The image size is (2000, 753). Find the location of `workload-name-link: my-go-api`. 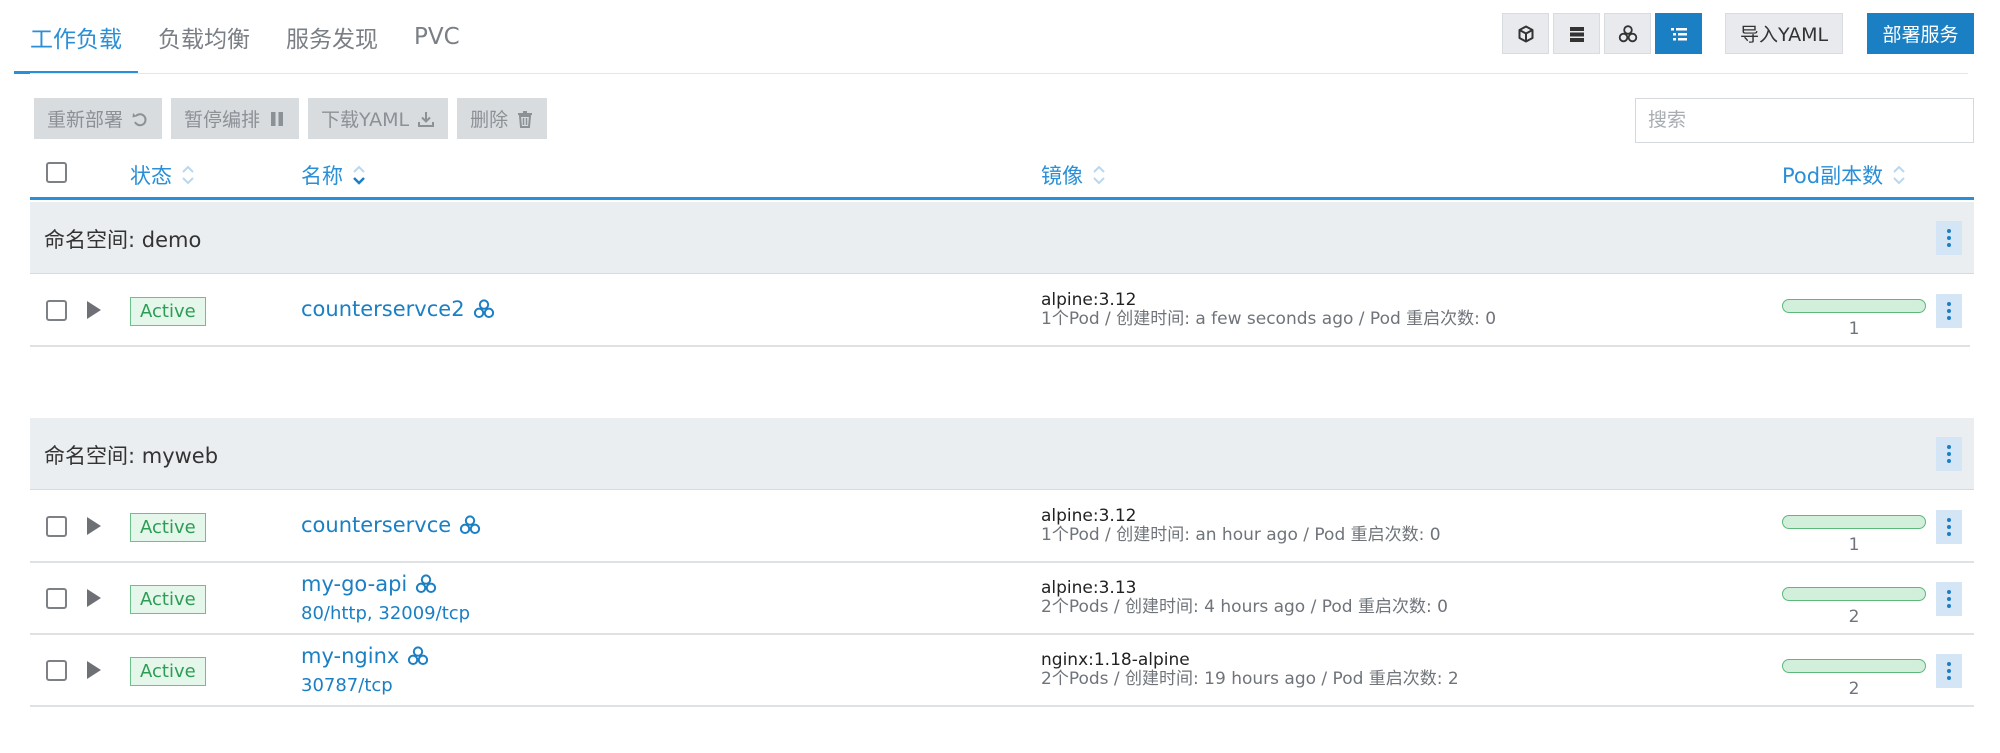

workload-name-link: my-go-api is located at coordinates (369, 584).